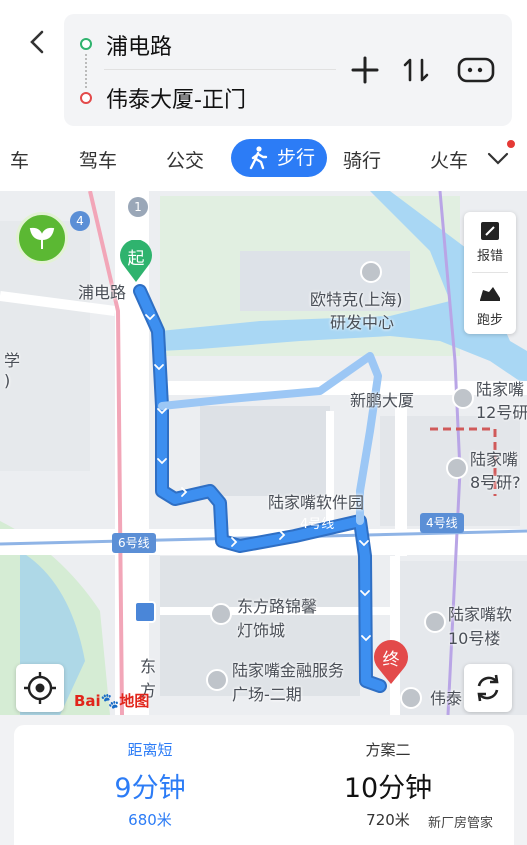 The height and width of the screenshot is (845, 527). I want to click on option-time: 9分钟, so click(150, 788).